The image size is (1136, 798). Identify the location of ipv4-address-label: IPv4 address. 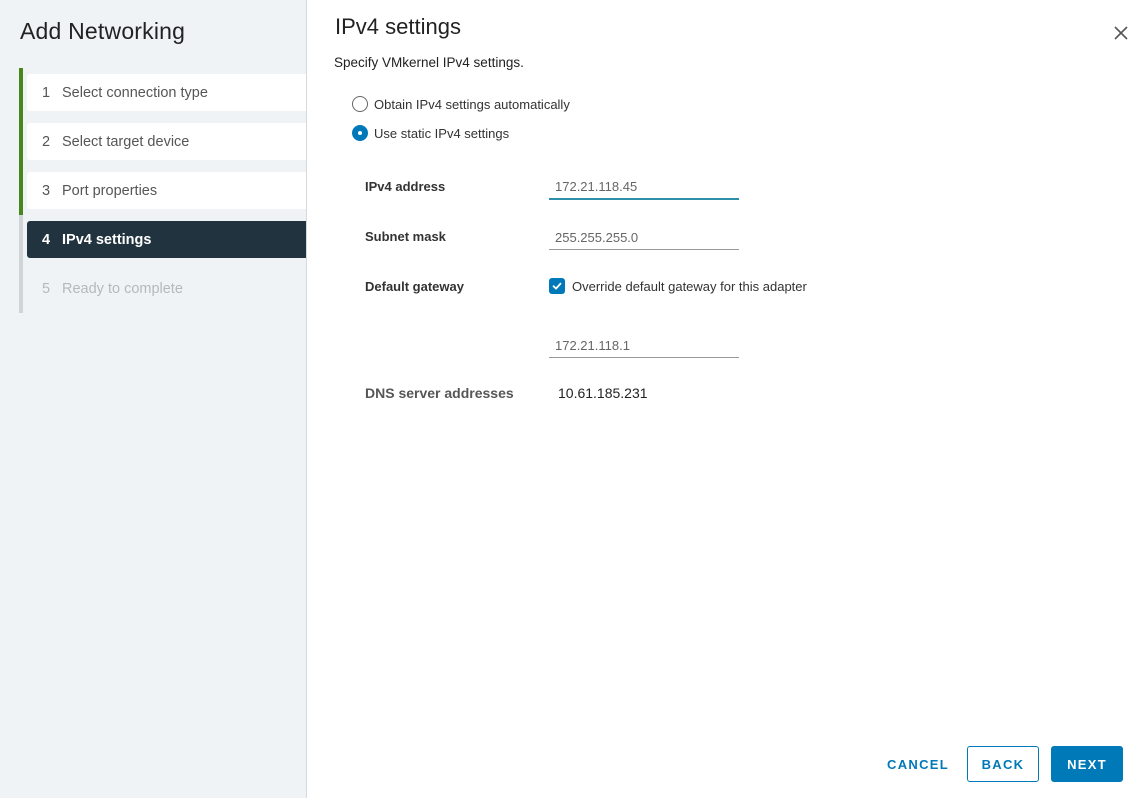
(405, 186).